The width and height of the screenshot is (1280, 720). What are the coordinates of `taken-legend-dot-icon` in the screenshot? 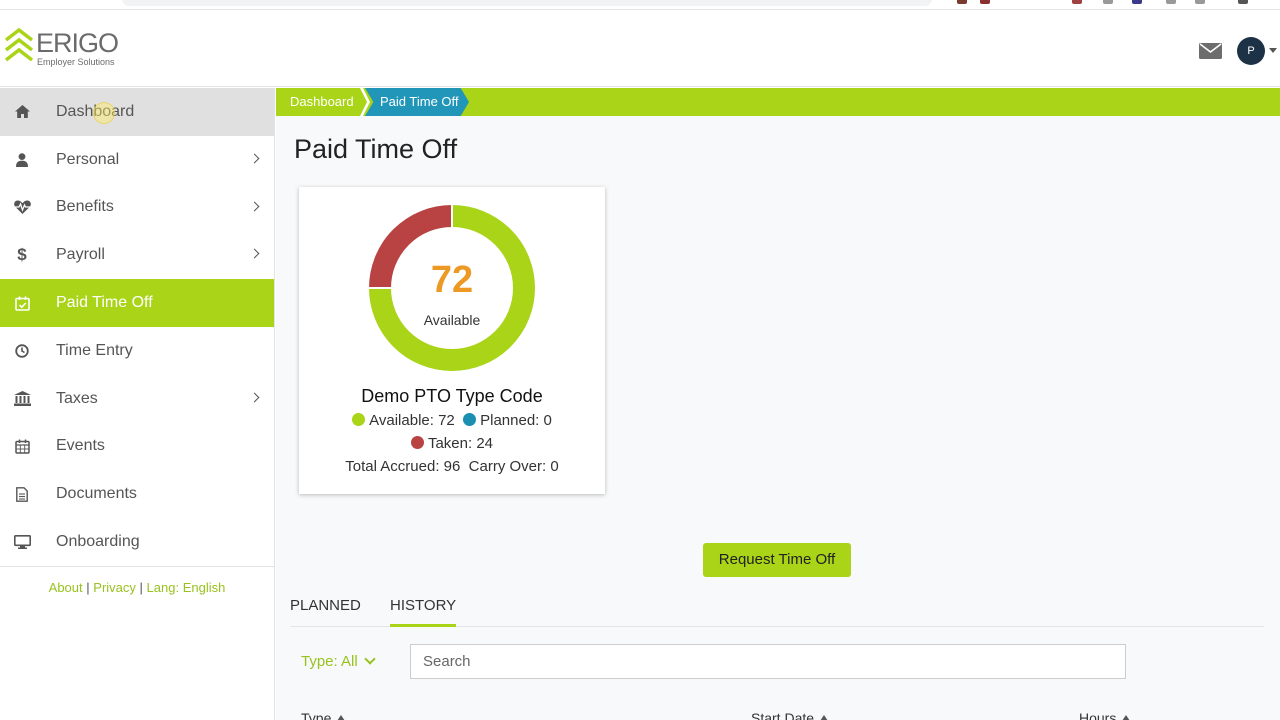 It's located at (417, 442).